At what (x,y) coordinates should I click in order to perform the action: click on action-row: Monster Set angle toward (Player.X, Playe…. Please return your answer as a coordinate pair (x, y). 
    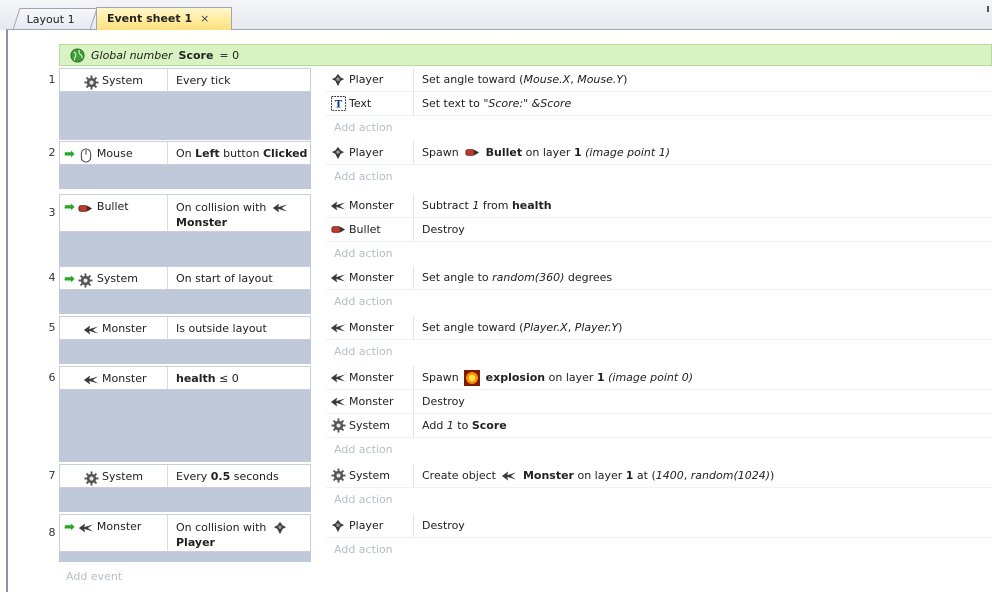
    Looking at the image, I should click on (659, 328).